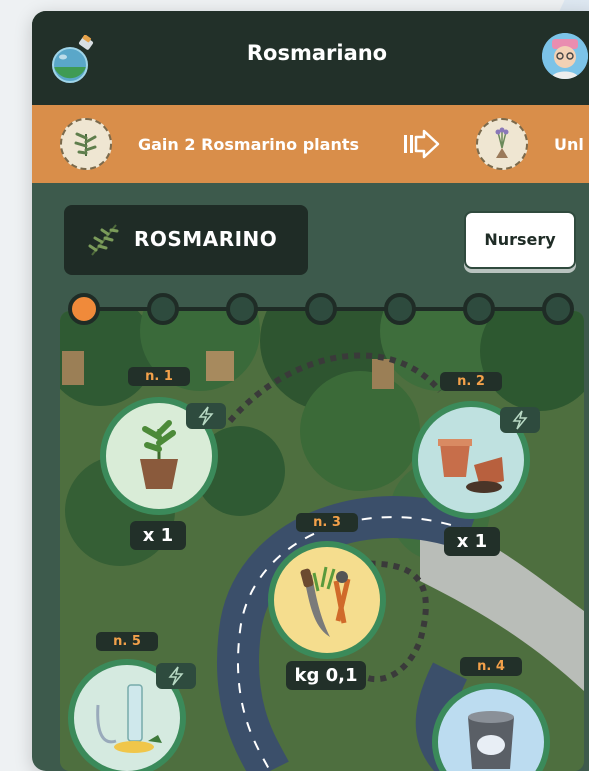 This screenshot has width=589, height=771. Describe the element at coordinates (502, 144) in the screenshot. I see `lavender-badge-icon` at that location.